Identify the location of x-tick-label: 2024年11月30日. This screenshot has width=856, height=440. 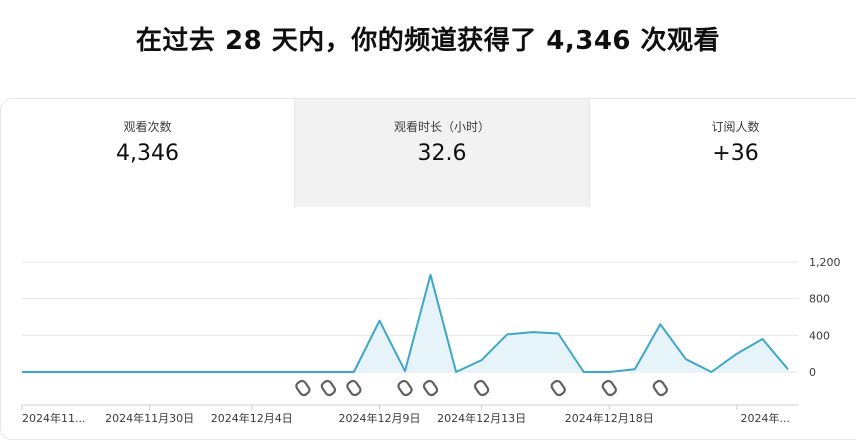
(149, 418).